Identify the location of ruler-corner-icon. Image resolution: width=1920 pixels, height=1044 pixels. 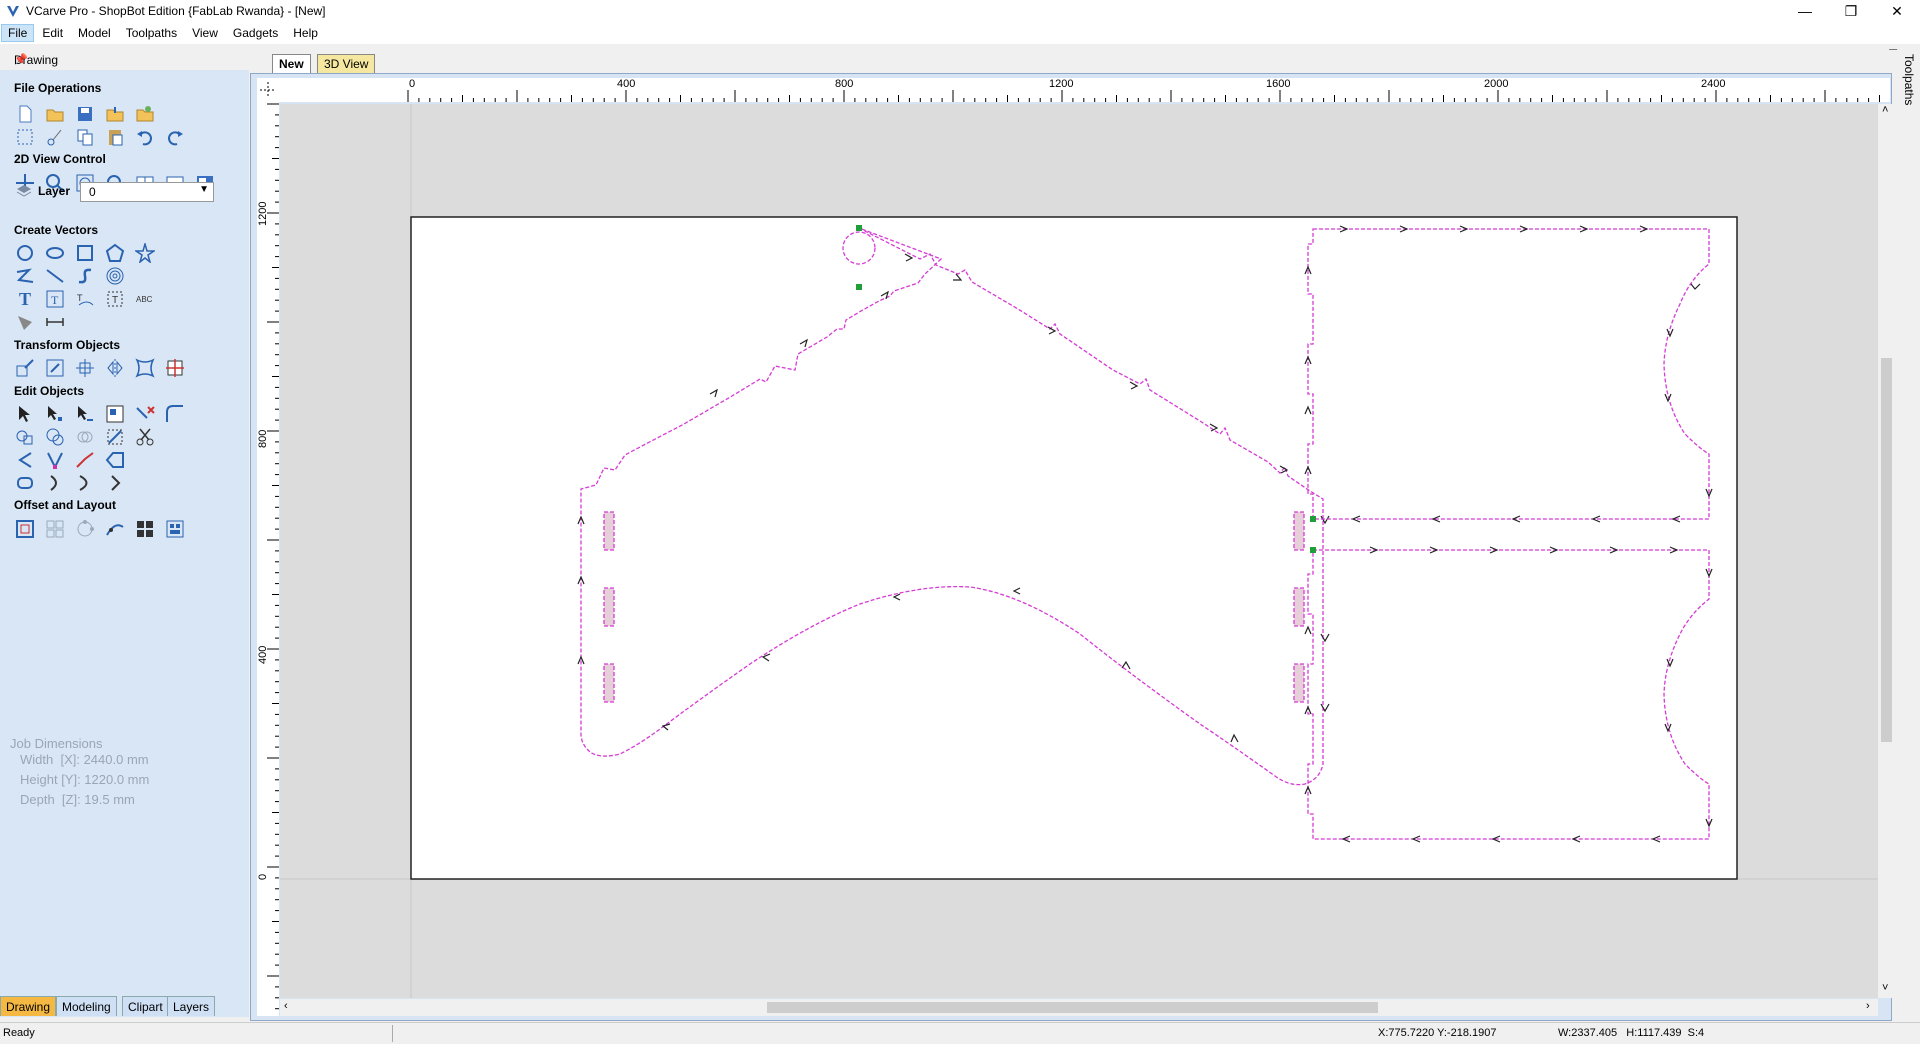
(268, 90).